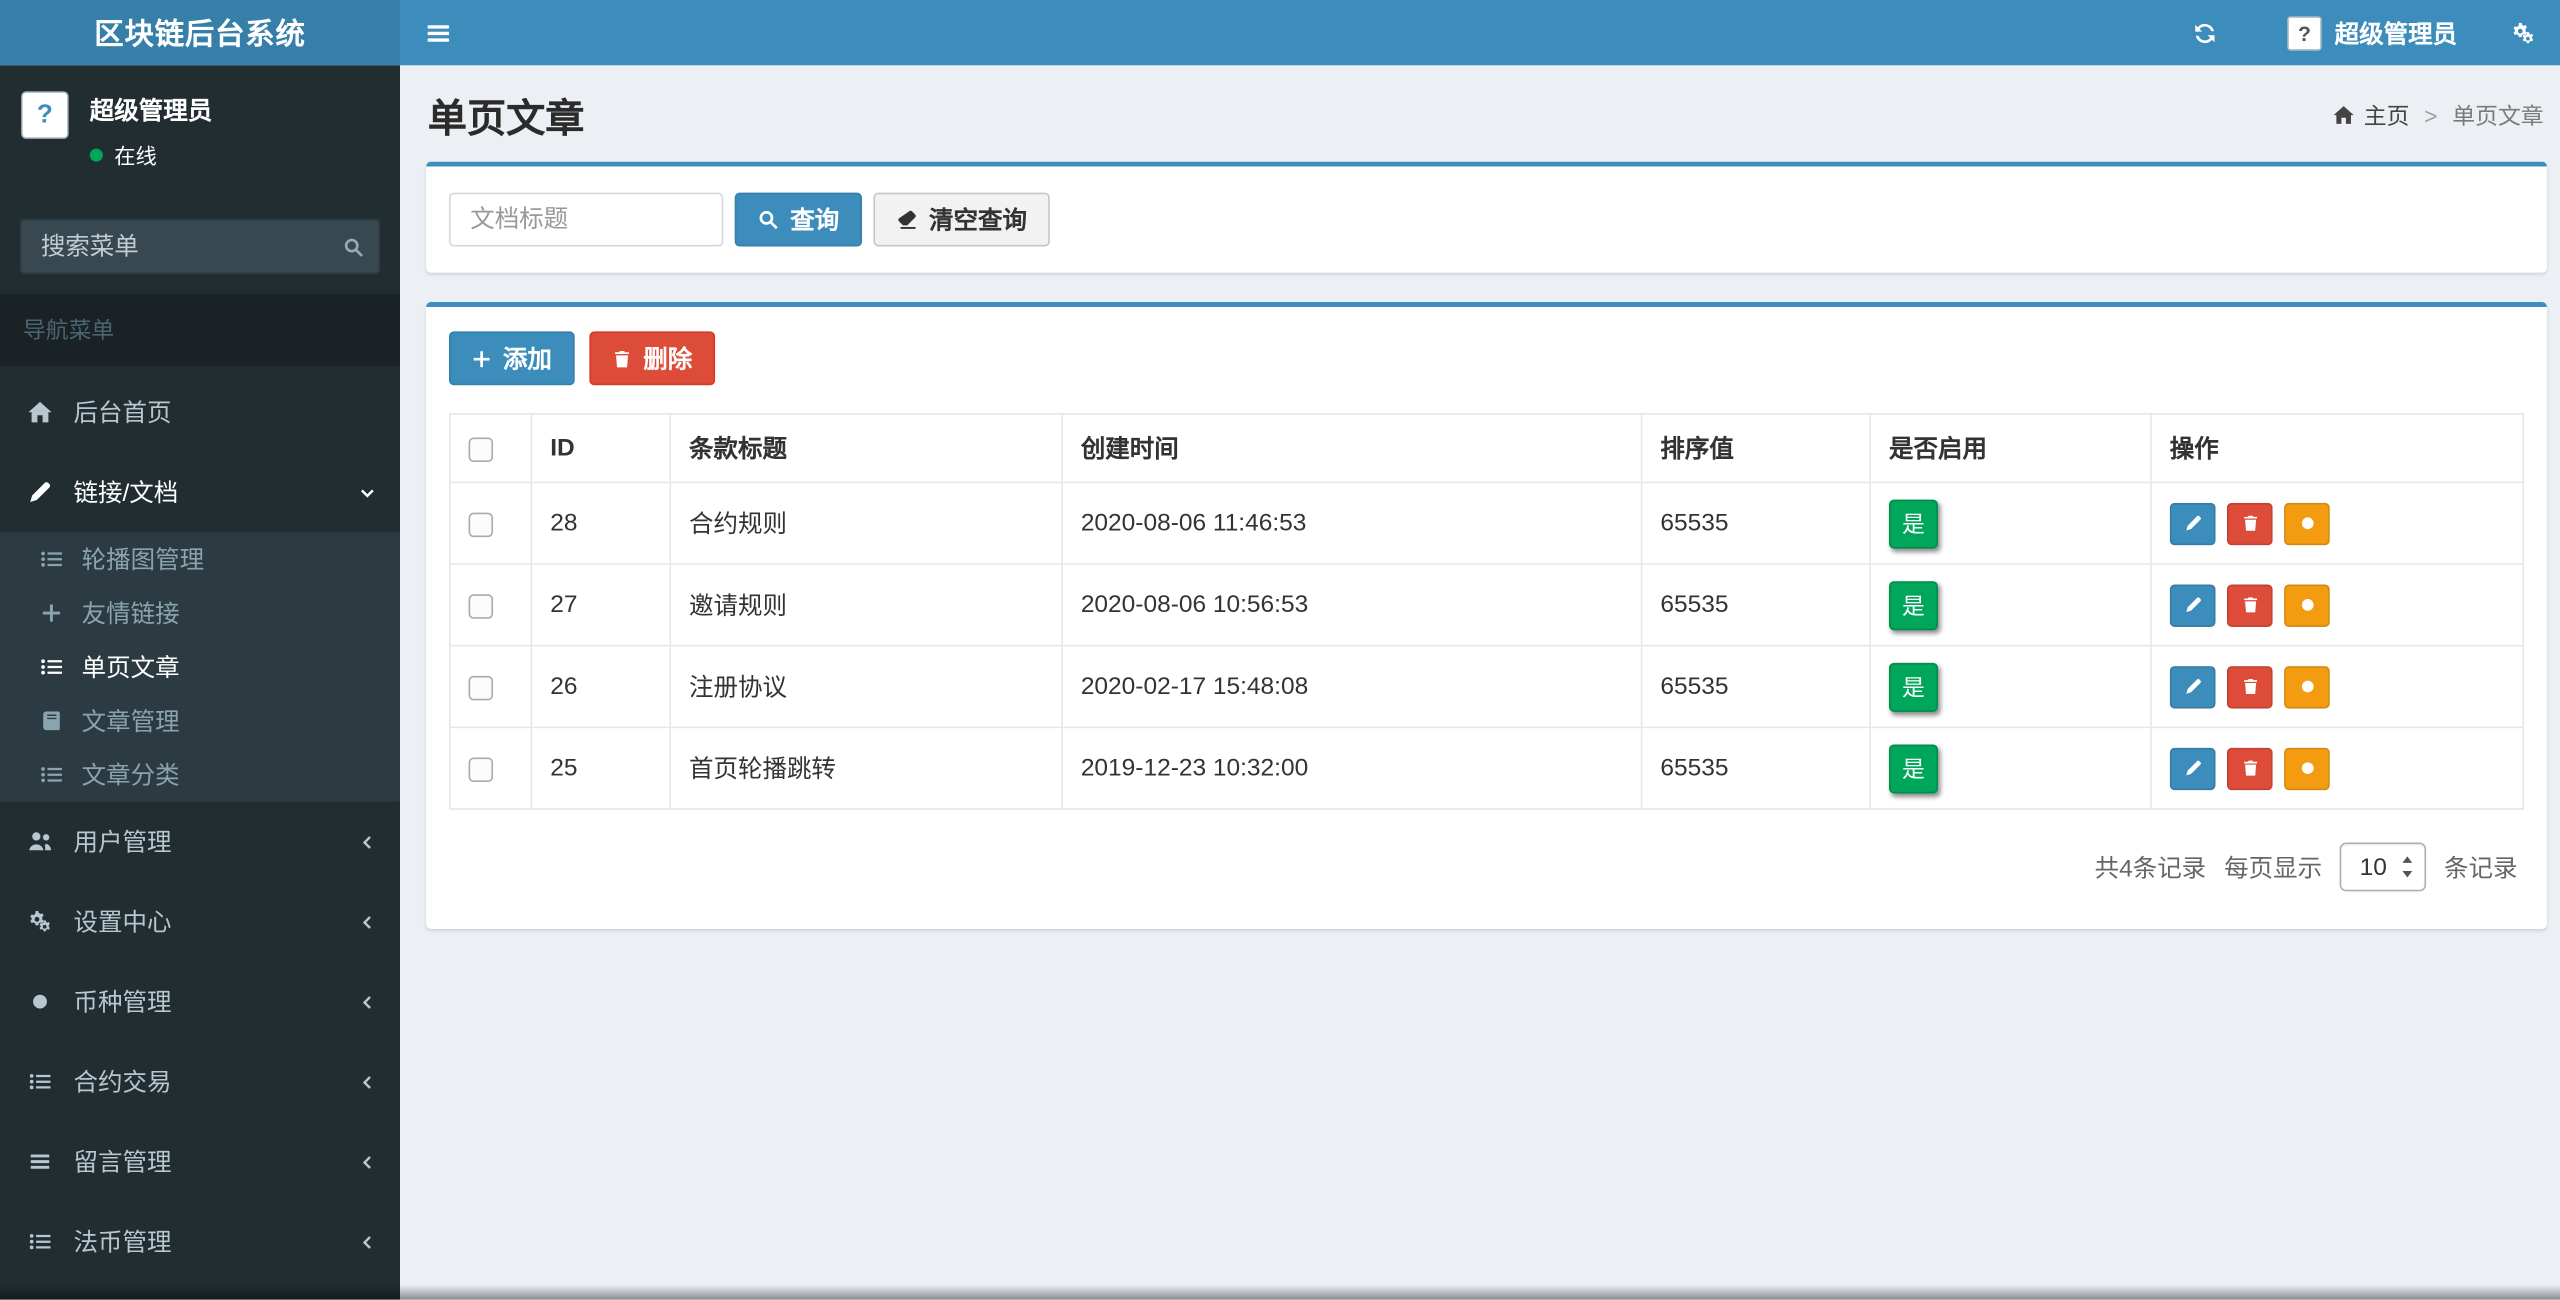 The image size is (2560, 1300). I want to click on sidebar-item-label: 法币管理, so click(122, 1243).